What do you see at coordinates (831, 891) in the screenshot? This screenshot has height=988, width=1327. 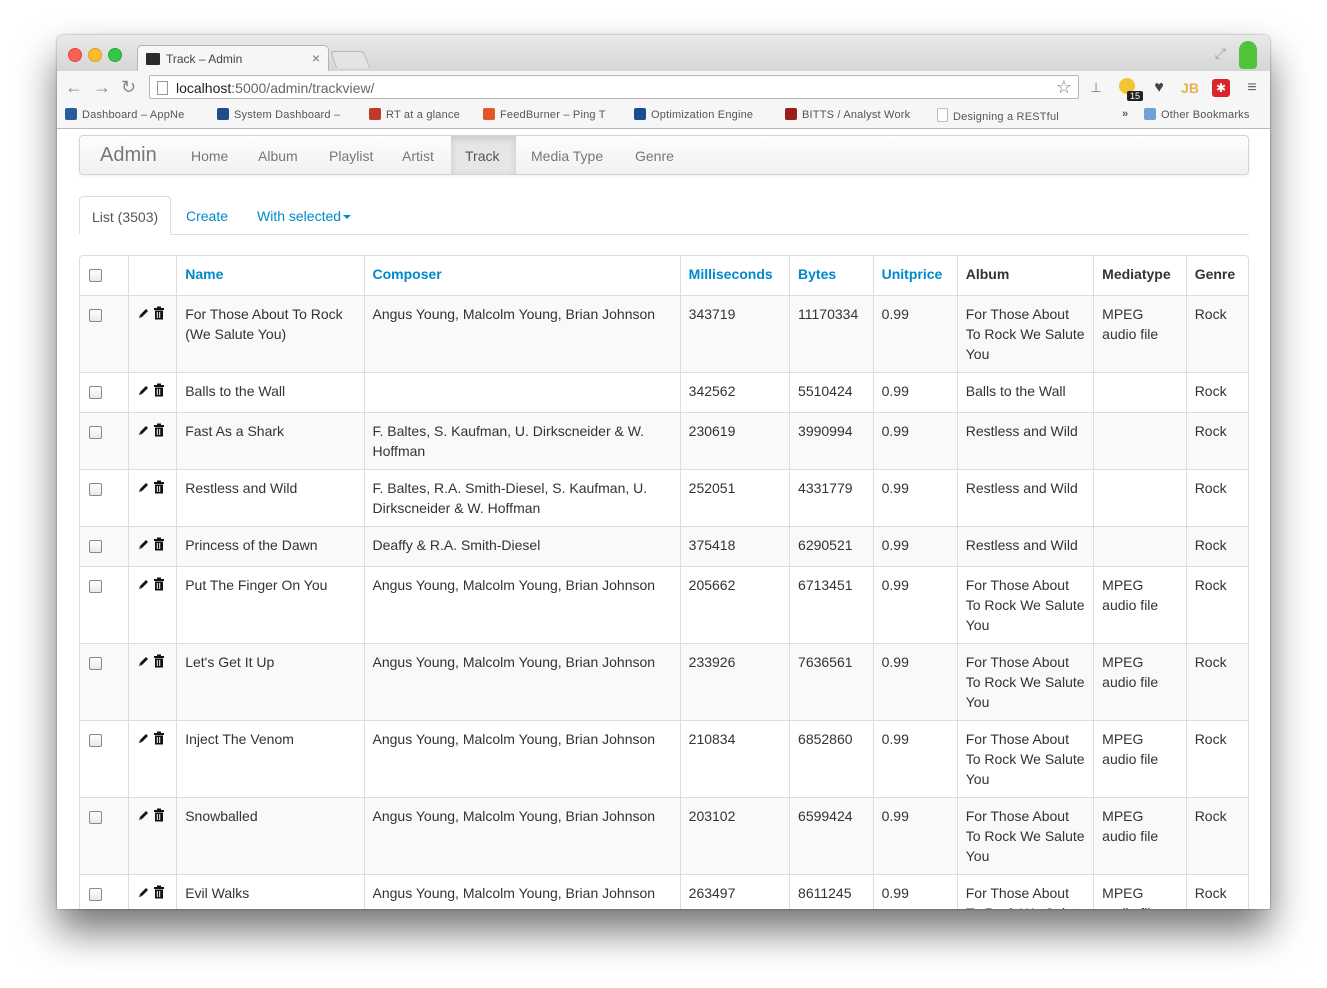 I see `cell-bytes: 8611245` at bounding box center [831, 891].